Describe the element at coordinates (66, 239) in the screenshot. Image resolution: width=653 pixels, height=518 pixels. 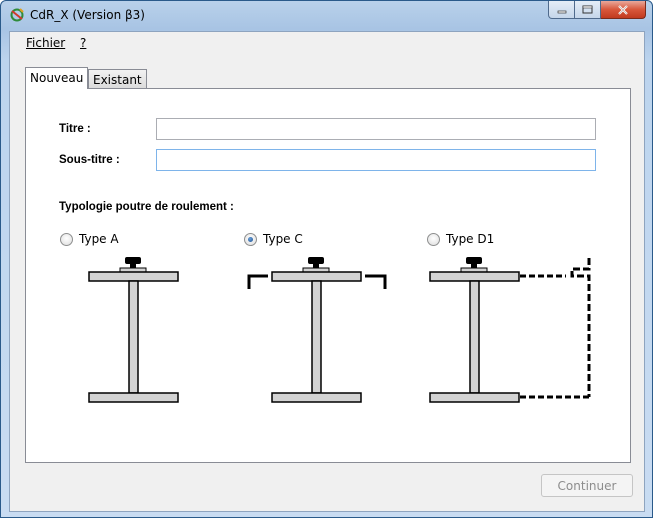
I see `radio-type-a-circle` at that location.